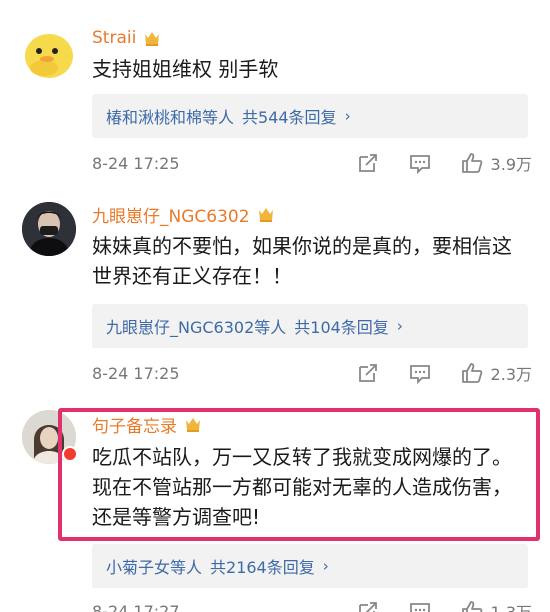 Image resolution: width=550 pixels, height=612 pixels. Describe the element at coordinates (444, 373) in the screenshot. I see `action-bar: 2.3万` at that location.